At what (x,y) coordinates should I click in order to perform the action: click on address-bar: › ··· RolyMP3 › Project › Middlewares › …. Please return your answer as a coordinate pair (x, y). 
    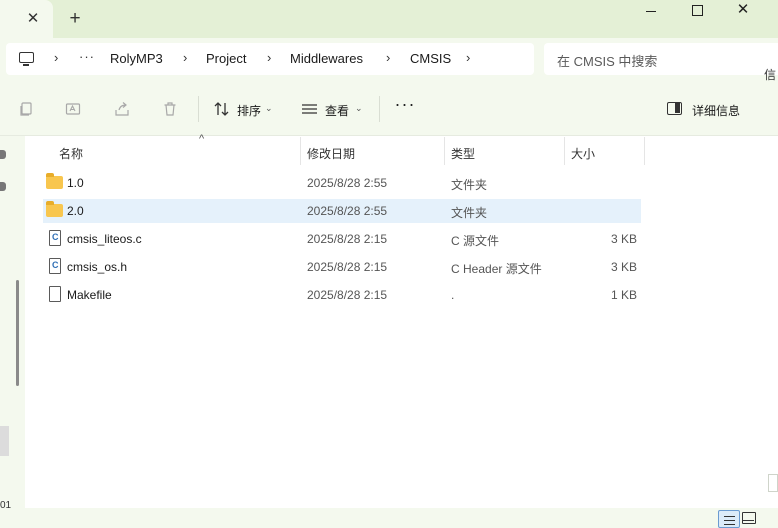
    Looking at the image, I should click on (270, 59).